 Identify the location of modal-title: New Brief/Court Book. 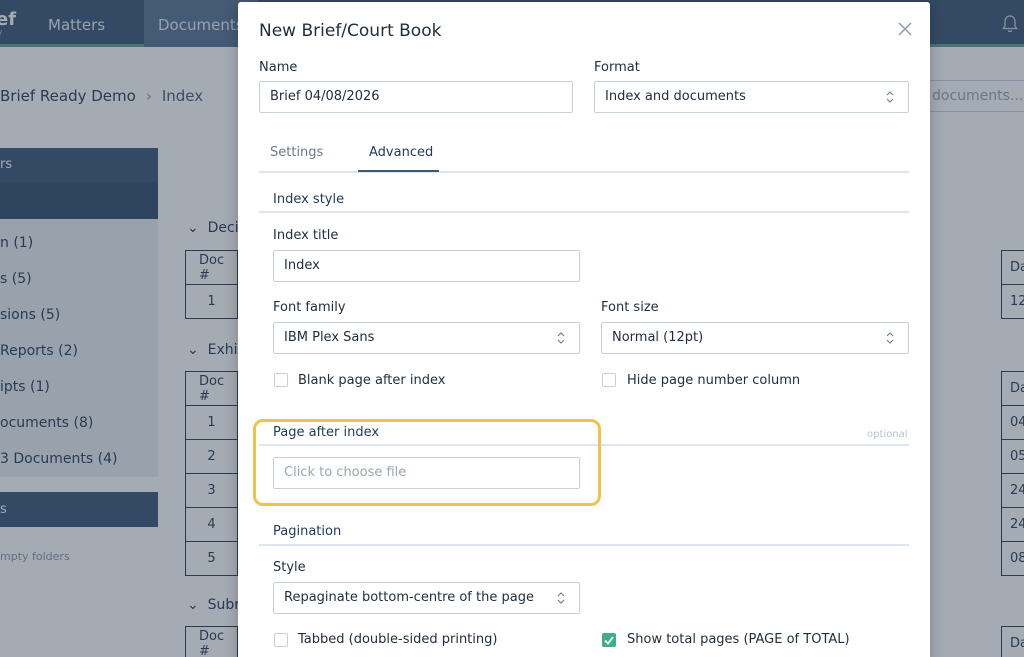
(350, 31).